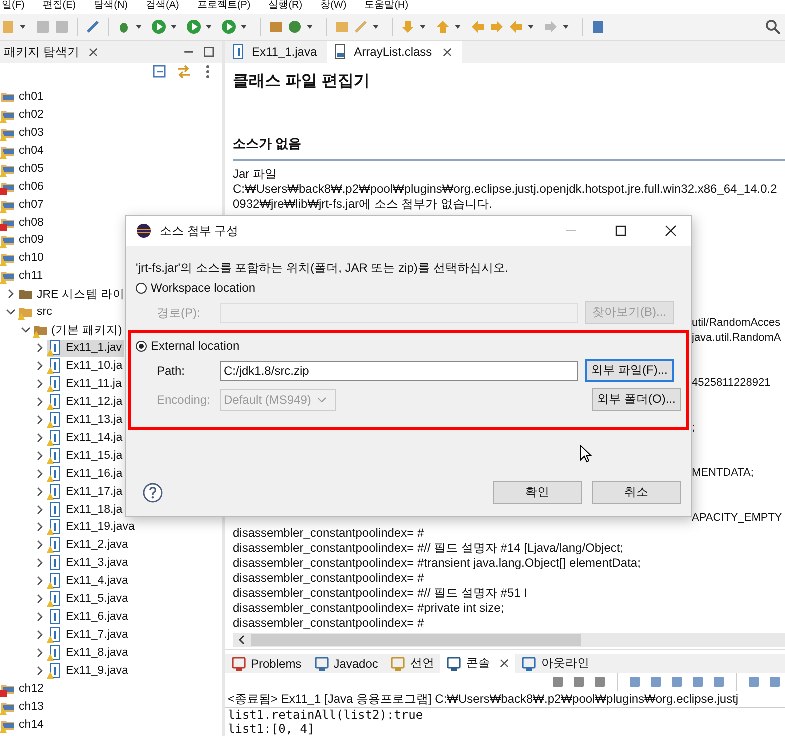 The width and height of the screenshot is (785, 736). What do you see at coordinates (509, 640) in the screenshot?
I see `horizontal-scrollbar` at bounding box center [509, 640].